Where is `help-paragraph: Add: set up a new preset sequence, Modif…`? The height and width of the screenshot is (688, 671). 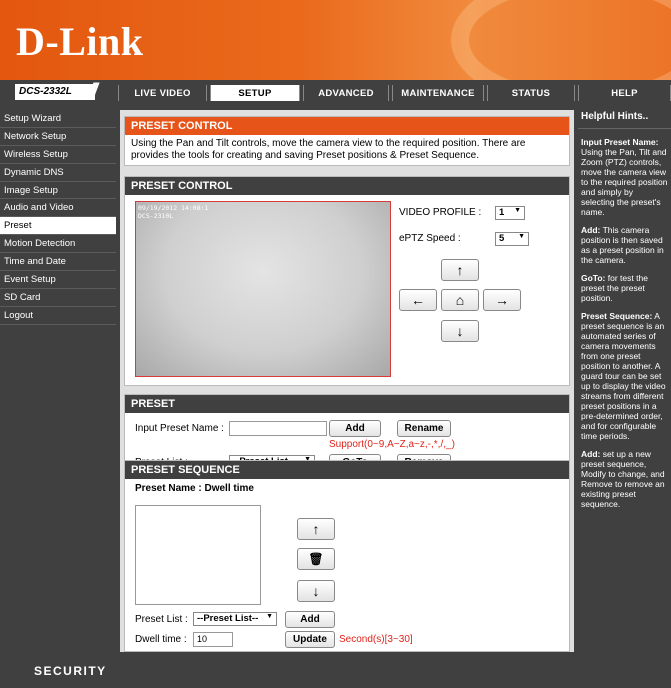
help-paragraph: Add: set up a new preset sequence, Modif… is located at coordinates (624, 479).